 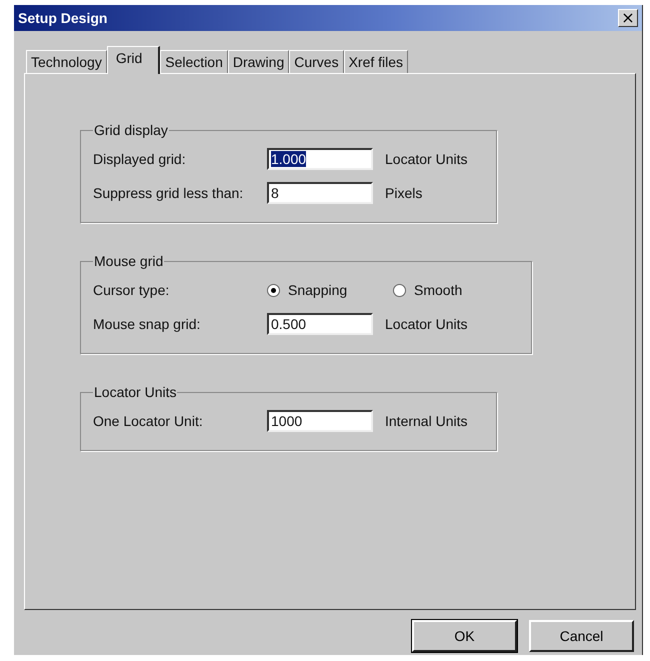 I want to click on input-field: 1.000, so click(x=320, y=159).